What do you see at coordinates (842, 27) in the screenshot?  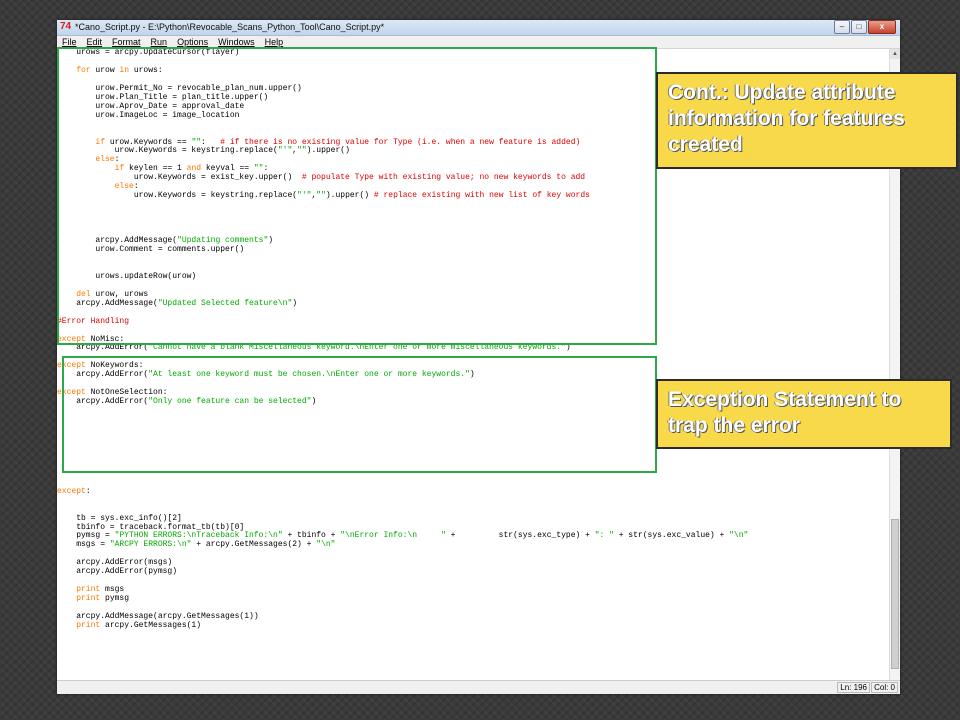 I see `minimize-button: –` at bounding box center [842, 27].